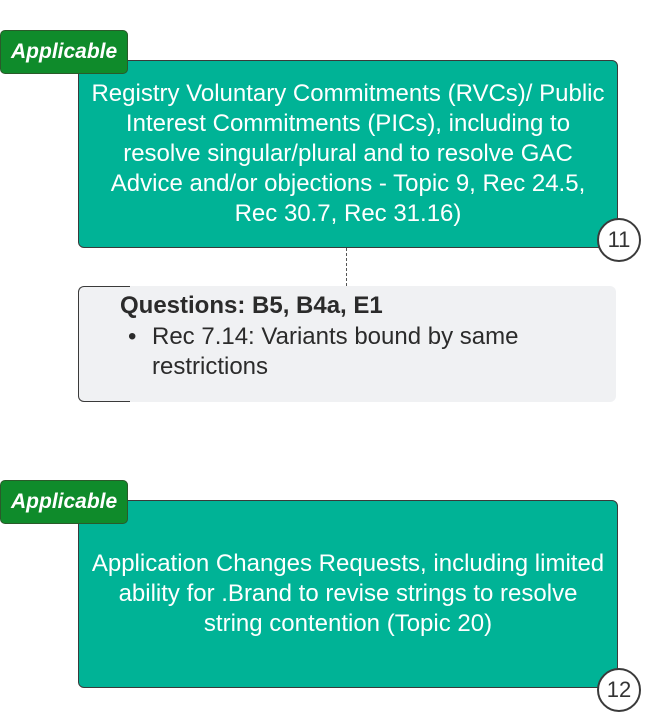  What do you see at coordinates (619, 690) in the screenshot?
I see `card-number-badge: 12` at bounding box center [619, 690].